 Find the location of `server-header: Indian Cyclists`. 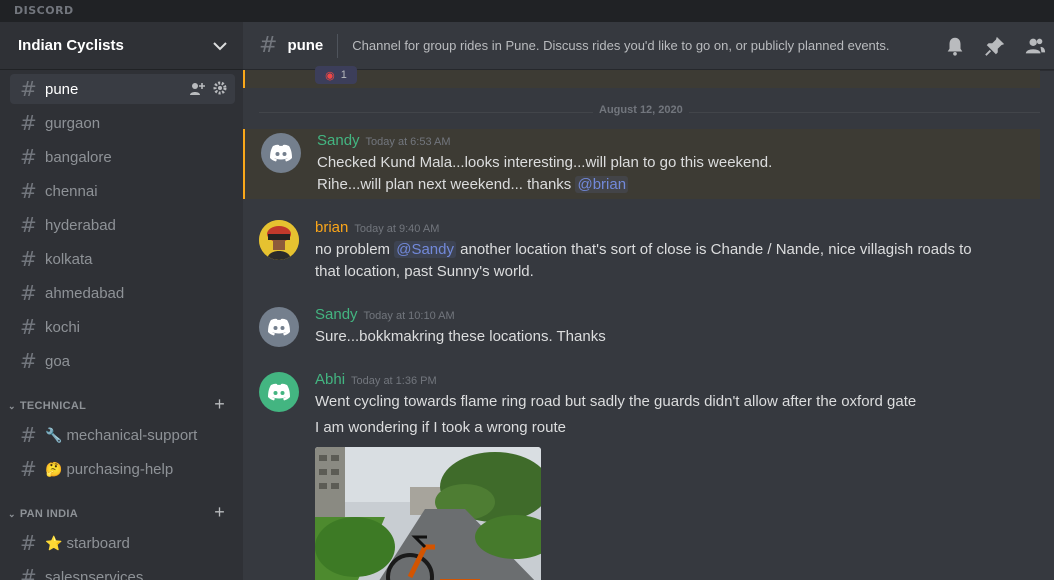

server-header: Indian Cyclists is located at coordinates (121, 46).